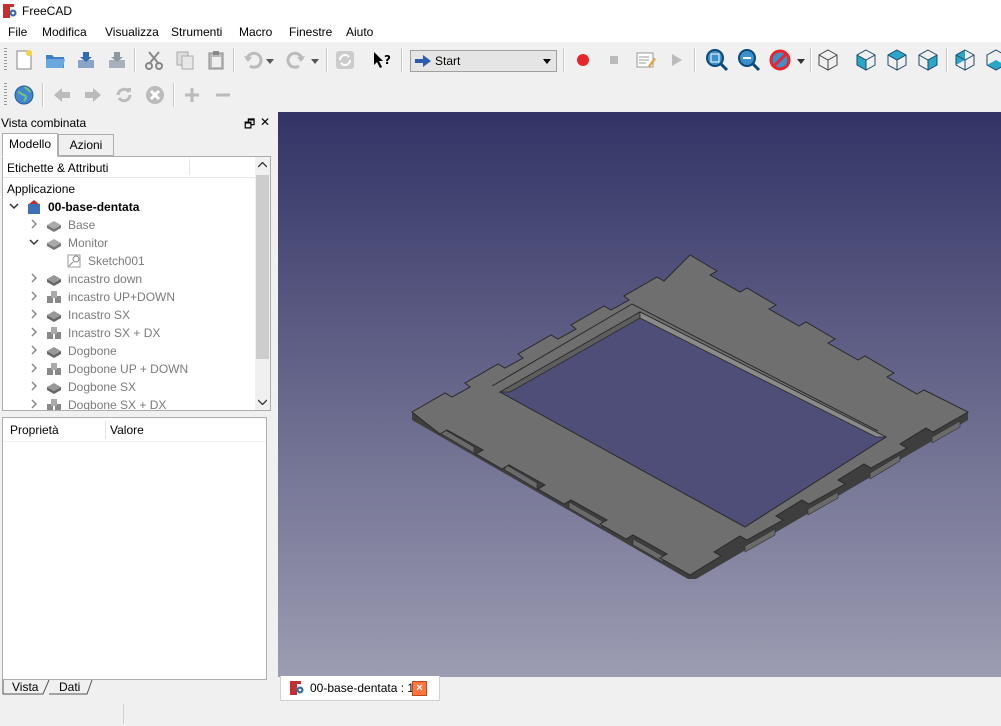  Describe the element at coordinates (17, 32) in the screenshot. I see `menu-file: File` at that location.